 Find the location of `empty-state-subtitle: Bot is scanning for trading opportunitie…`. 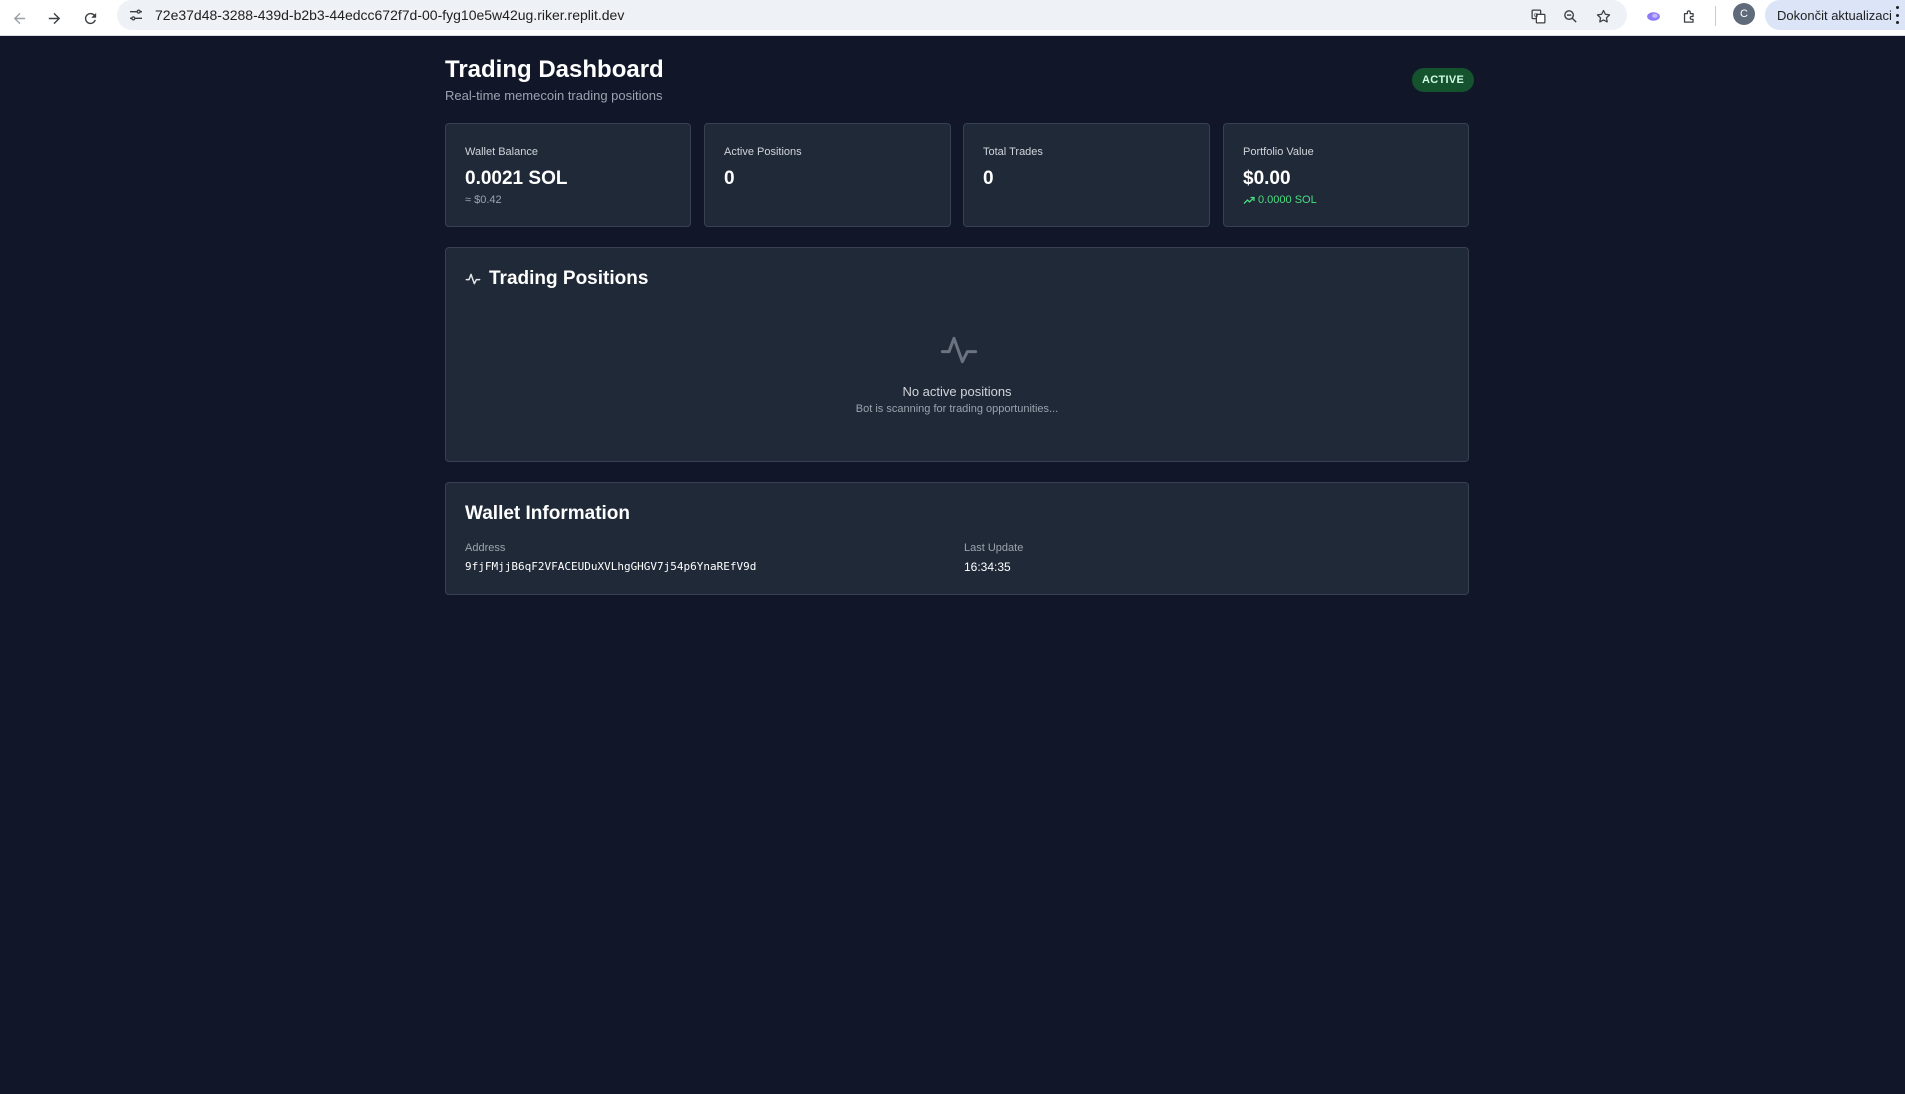

empty-state-subtitle: Bot is scanning for trading opportunitie… is located at coordinates (957, 409).